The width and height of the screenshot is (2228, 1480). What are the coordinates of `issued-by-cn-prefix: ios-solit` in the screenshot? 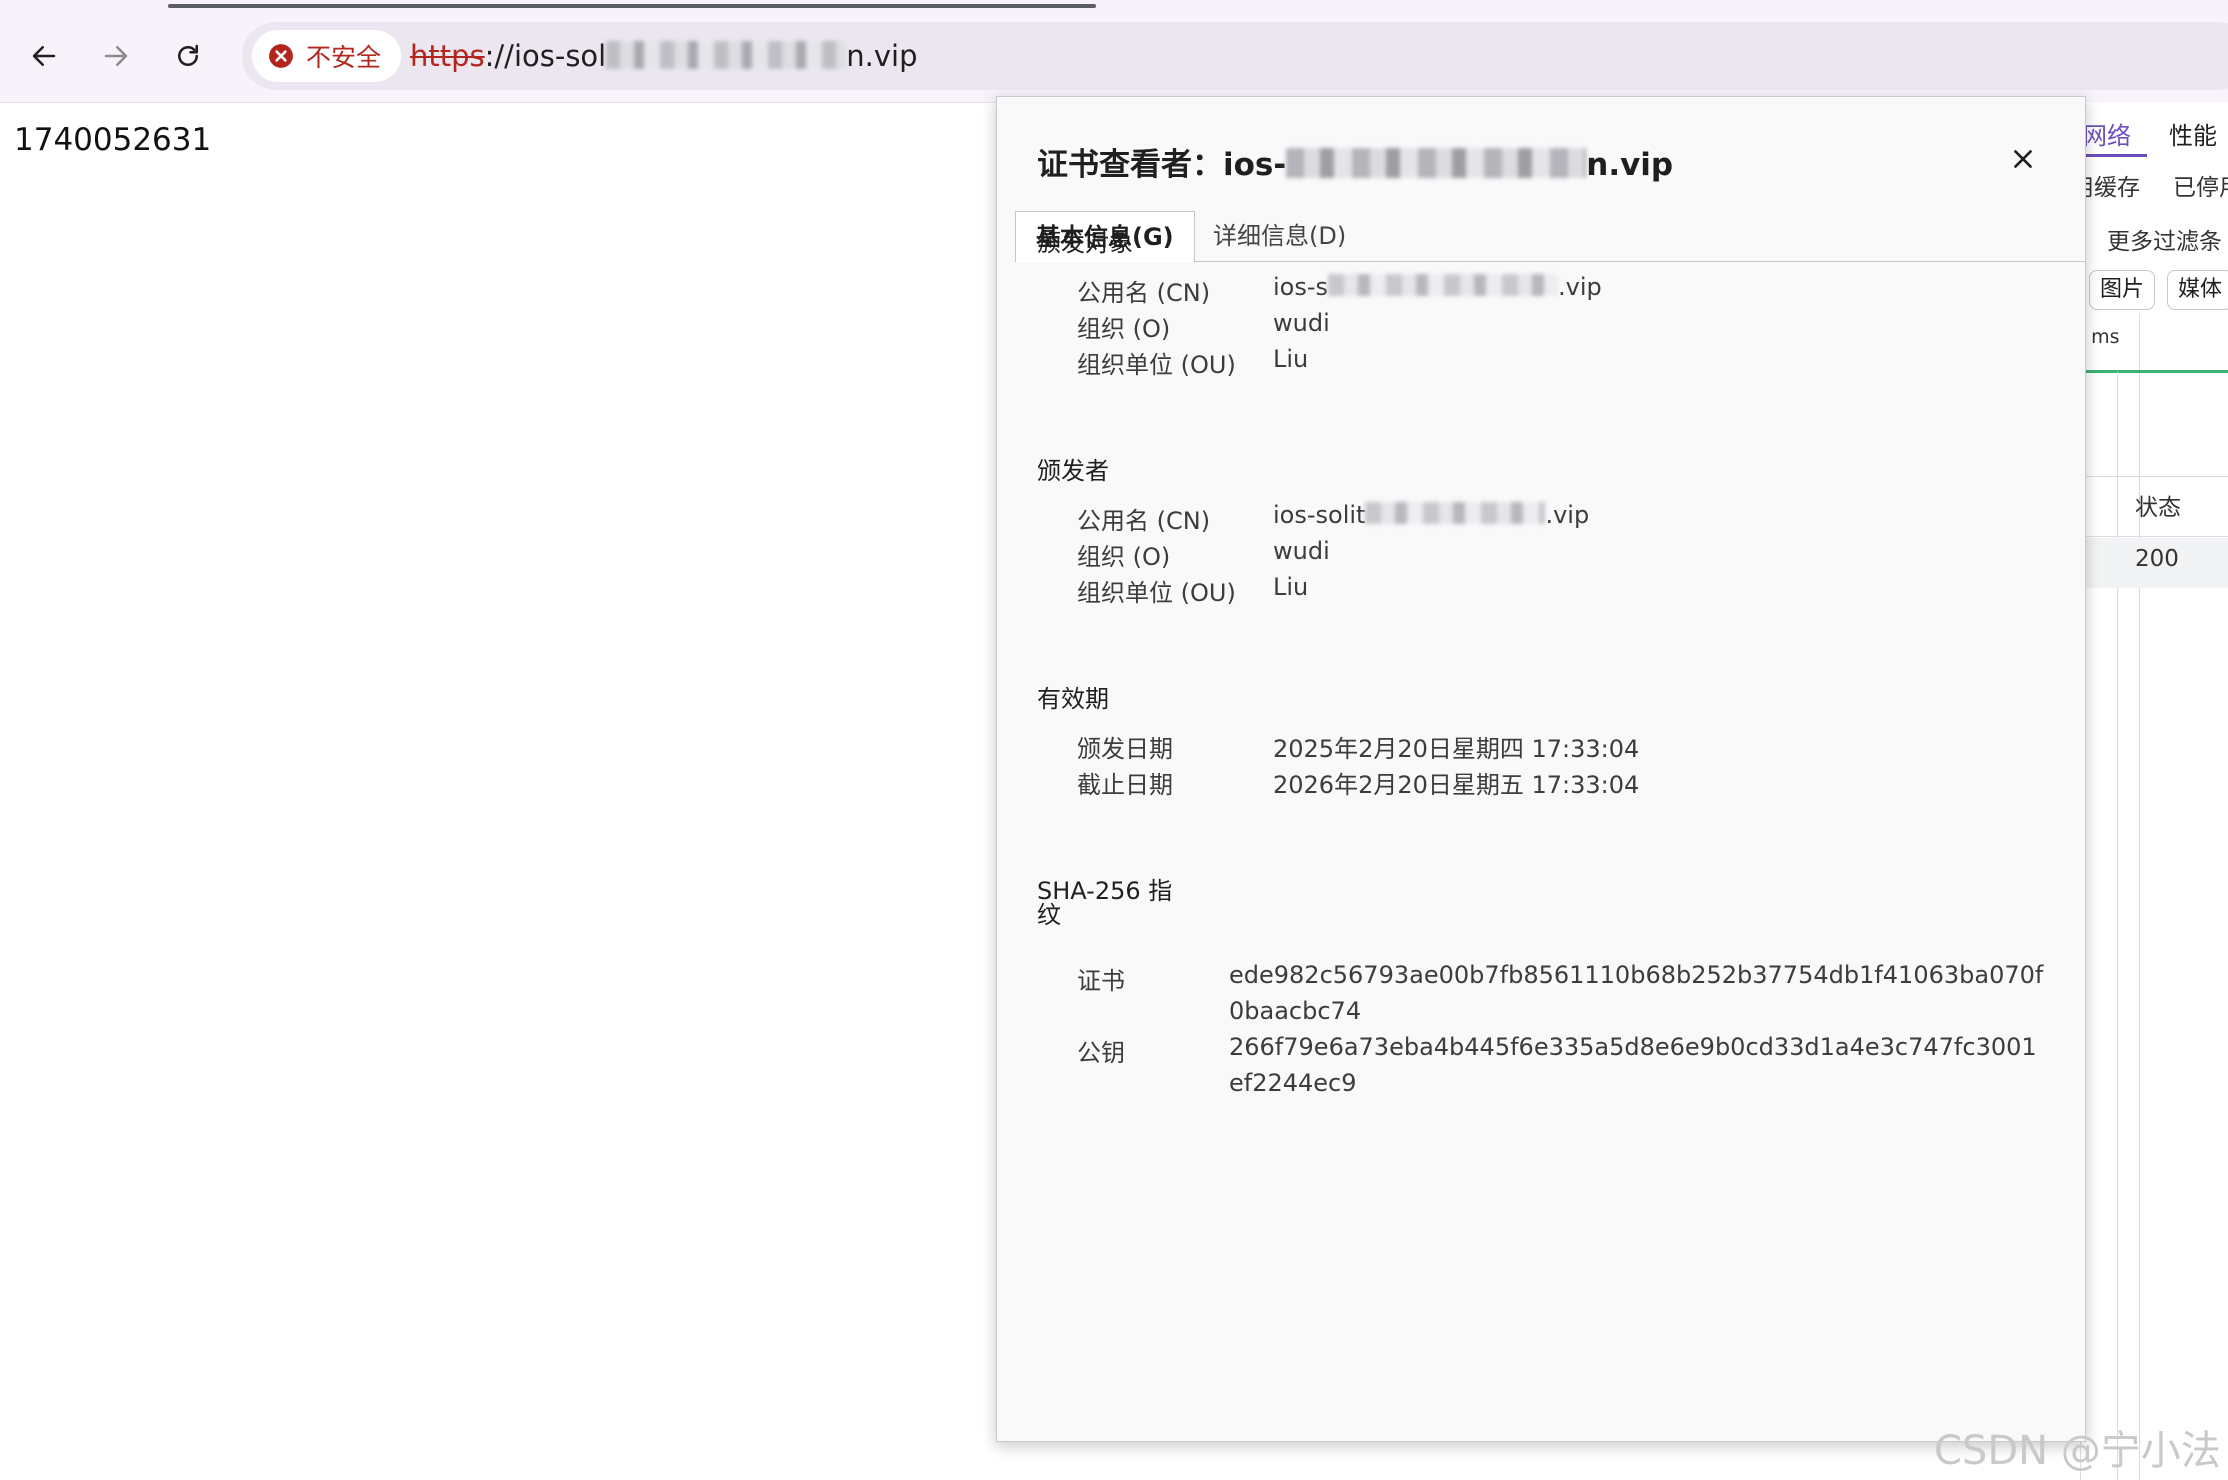 It's located at (1319, 515).